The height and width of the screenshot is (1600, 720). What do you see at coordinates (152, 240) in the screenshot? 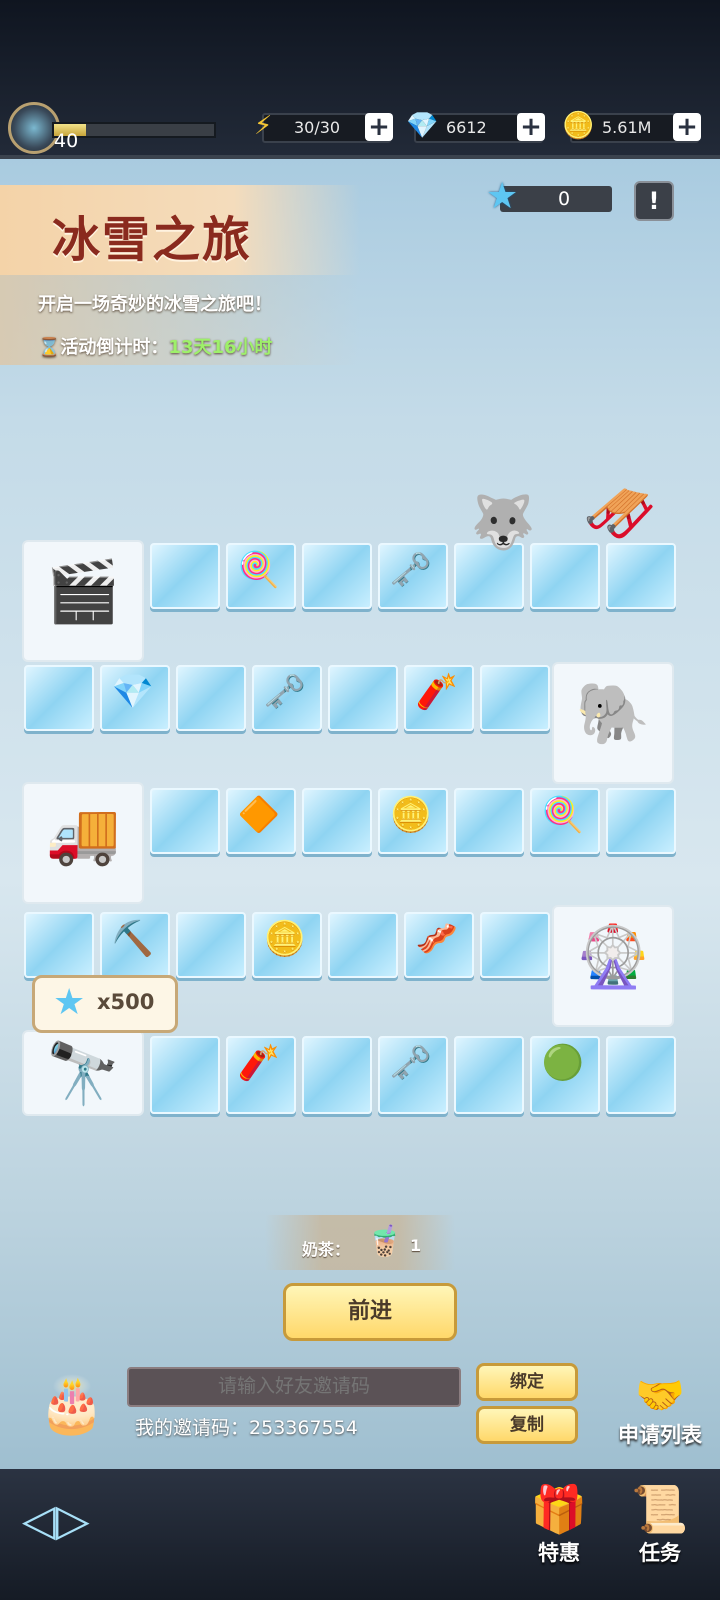
I see `event-title: 冰雪之旅` at bounding box center [152, 240].